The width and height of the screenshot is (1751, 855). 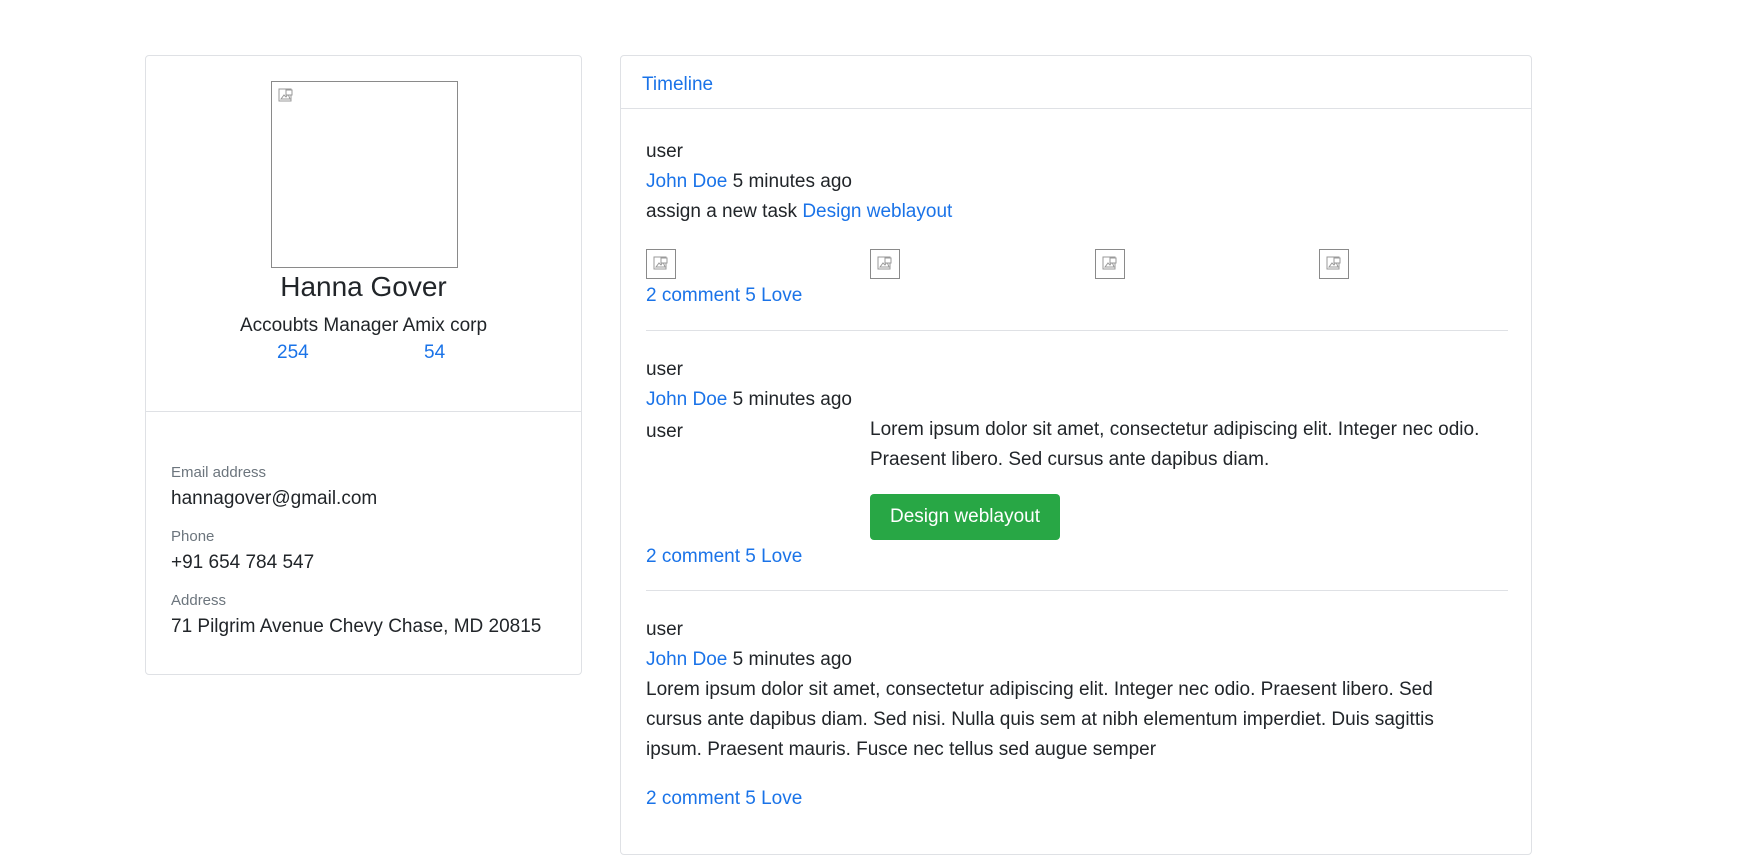 I want to click on post-action-text: assign a new task, so click(x=722, y=211).